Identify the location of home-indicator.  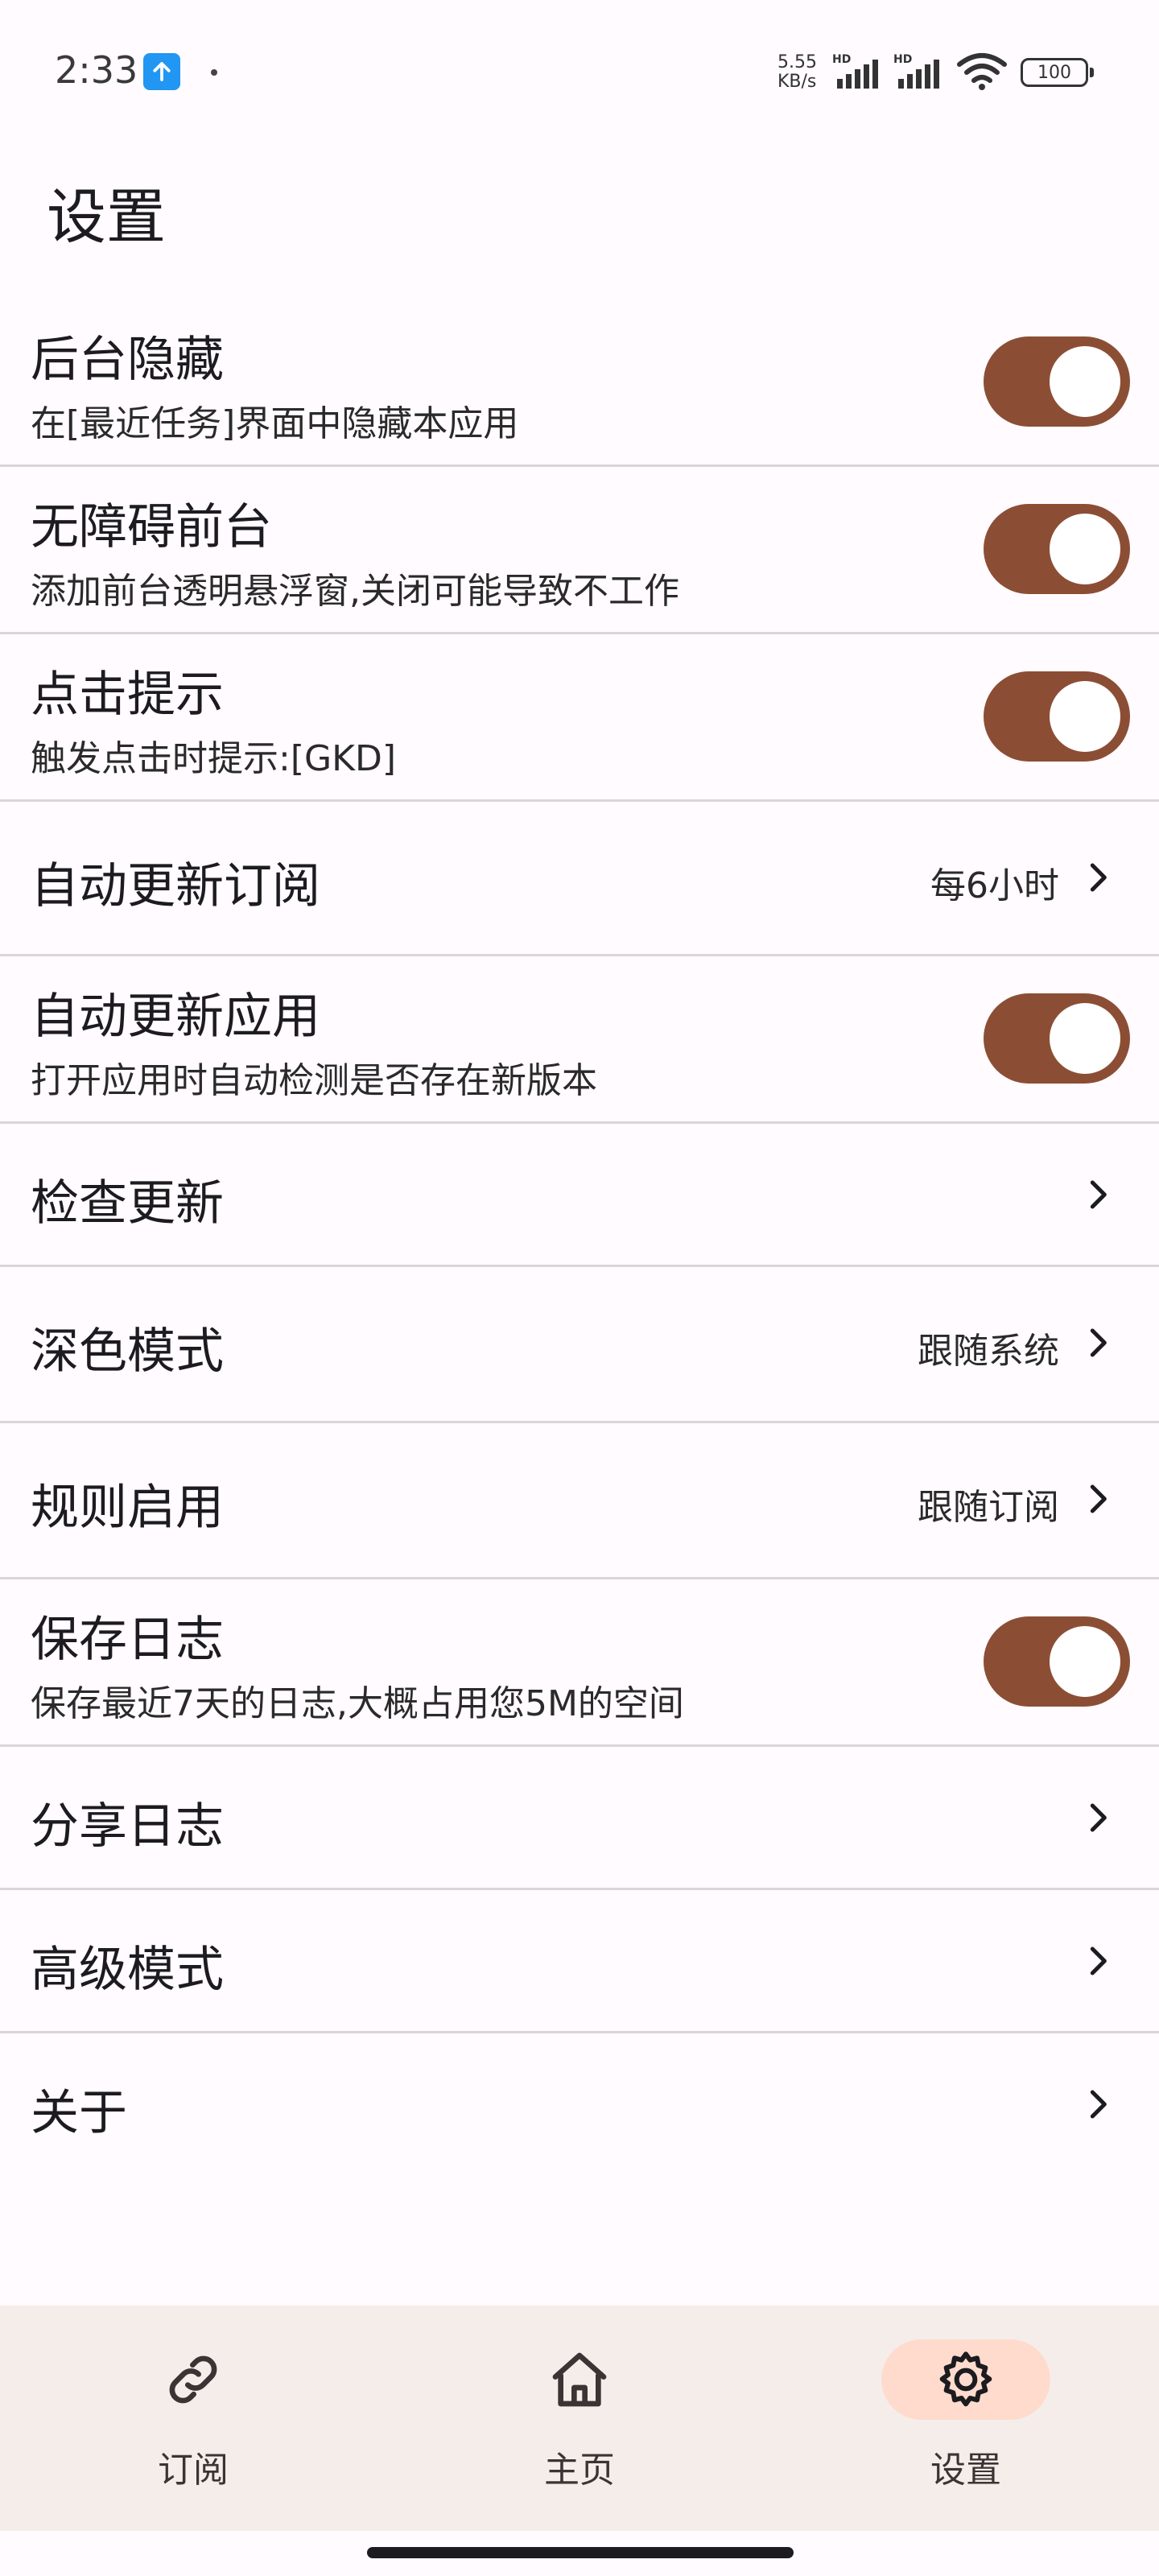
(580, 2552).